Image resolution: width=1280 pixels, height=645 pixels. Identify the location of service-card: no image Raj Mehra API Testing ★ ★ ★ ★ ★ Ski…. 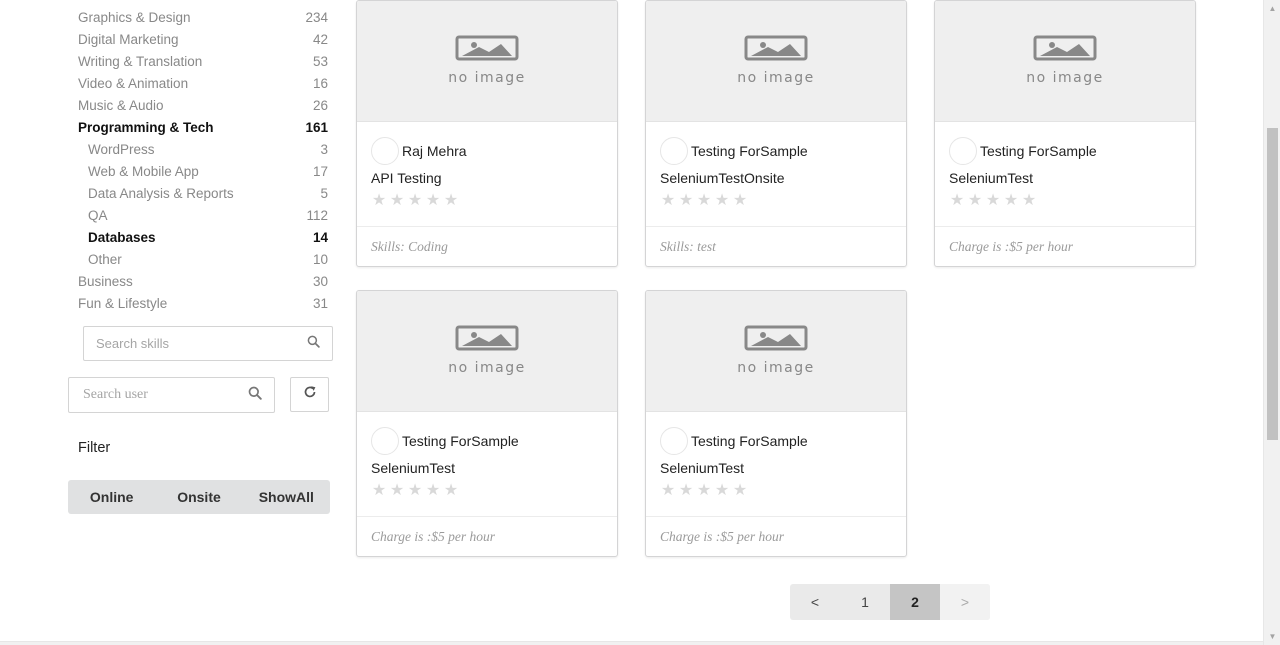
(487, 133).